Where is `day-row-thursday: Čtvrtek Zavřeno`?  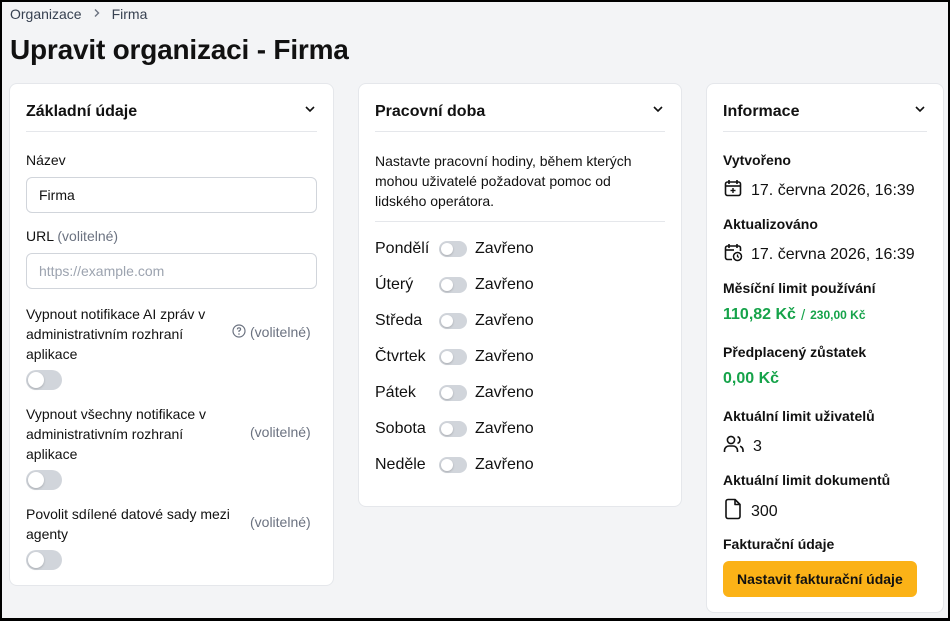 day-row-thursday: Čtvrtek Zavřeno is located at coordinates (454, 357).